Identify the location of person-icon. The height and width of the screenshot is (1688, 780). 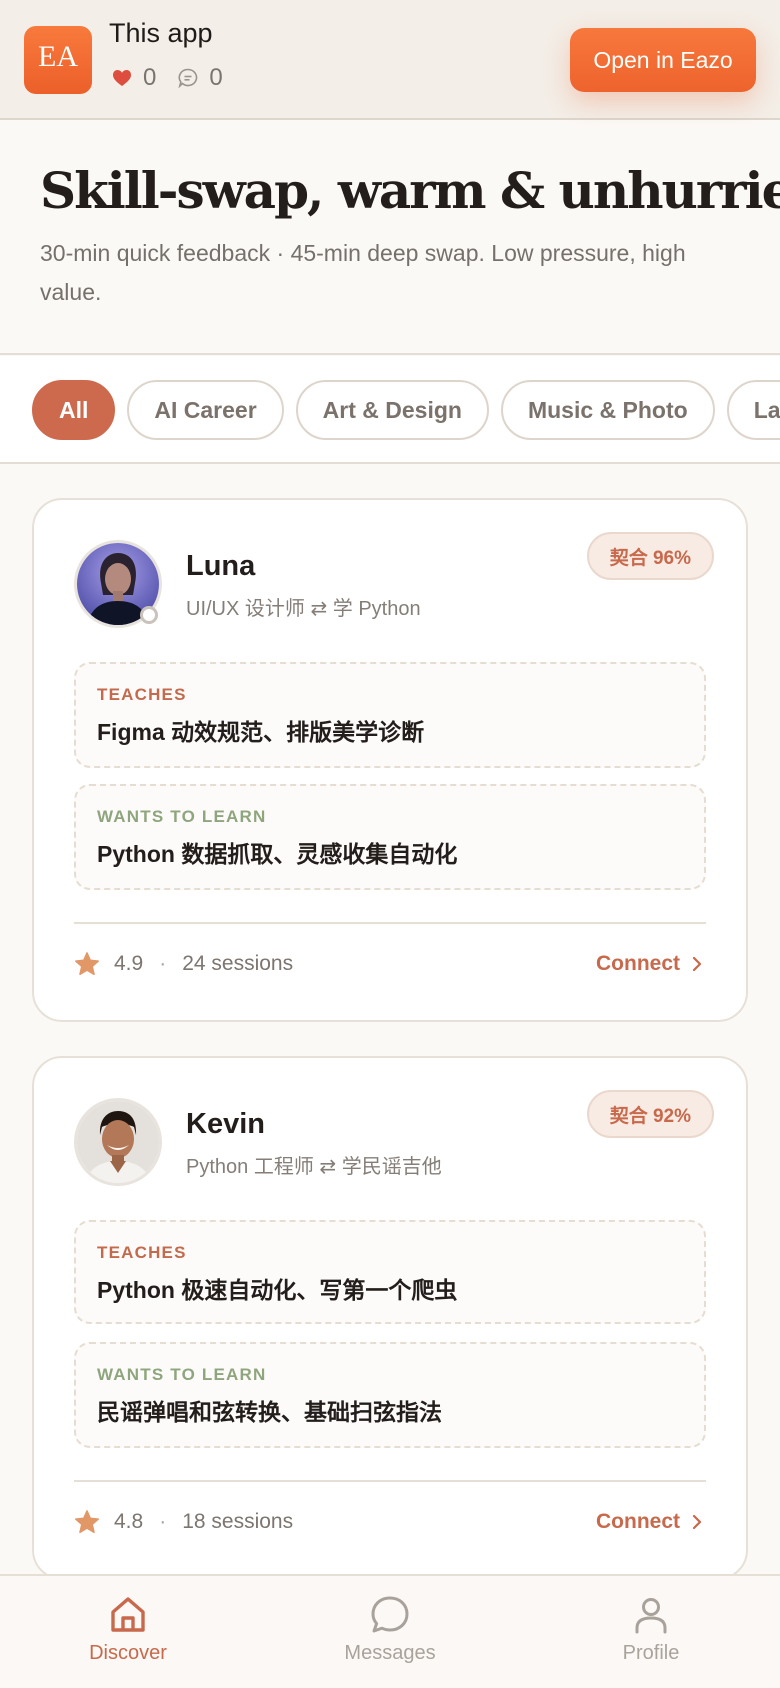
(651, 1616).